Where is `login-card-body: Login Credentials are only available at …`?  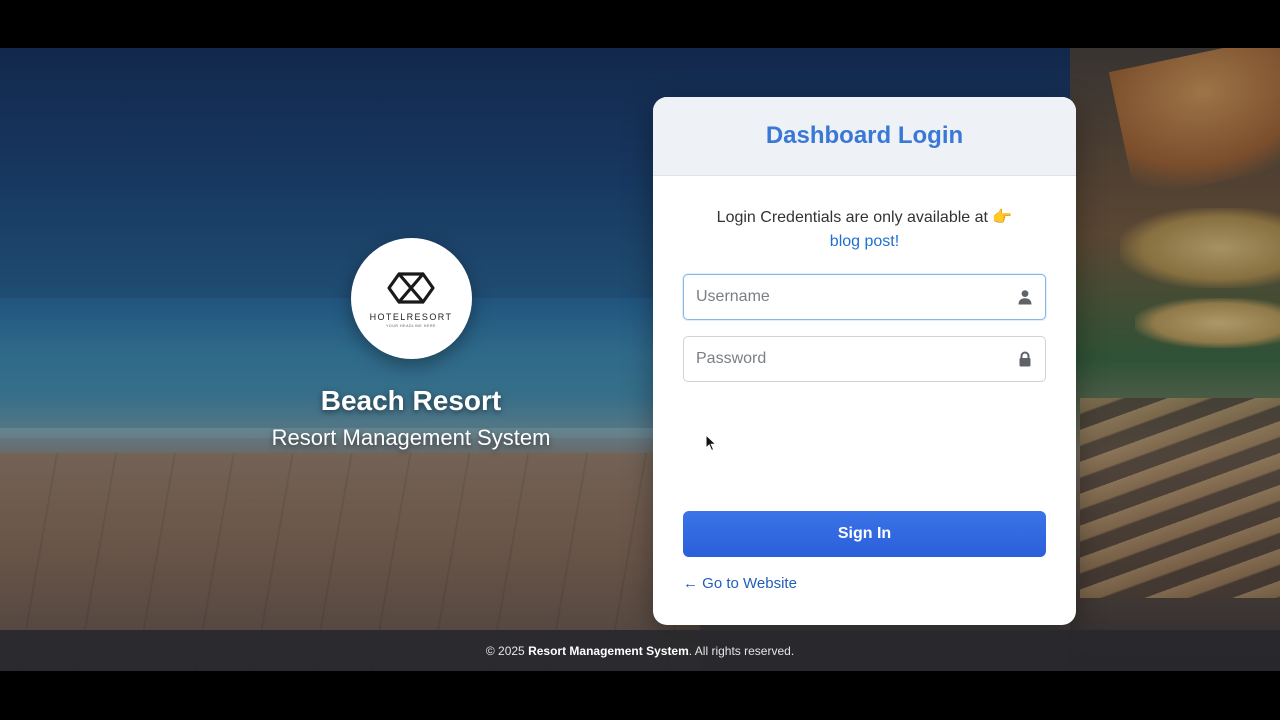
login-card-body: Login Credentials are only available at … is located at coordinates (864, 279).